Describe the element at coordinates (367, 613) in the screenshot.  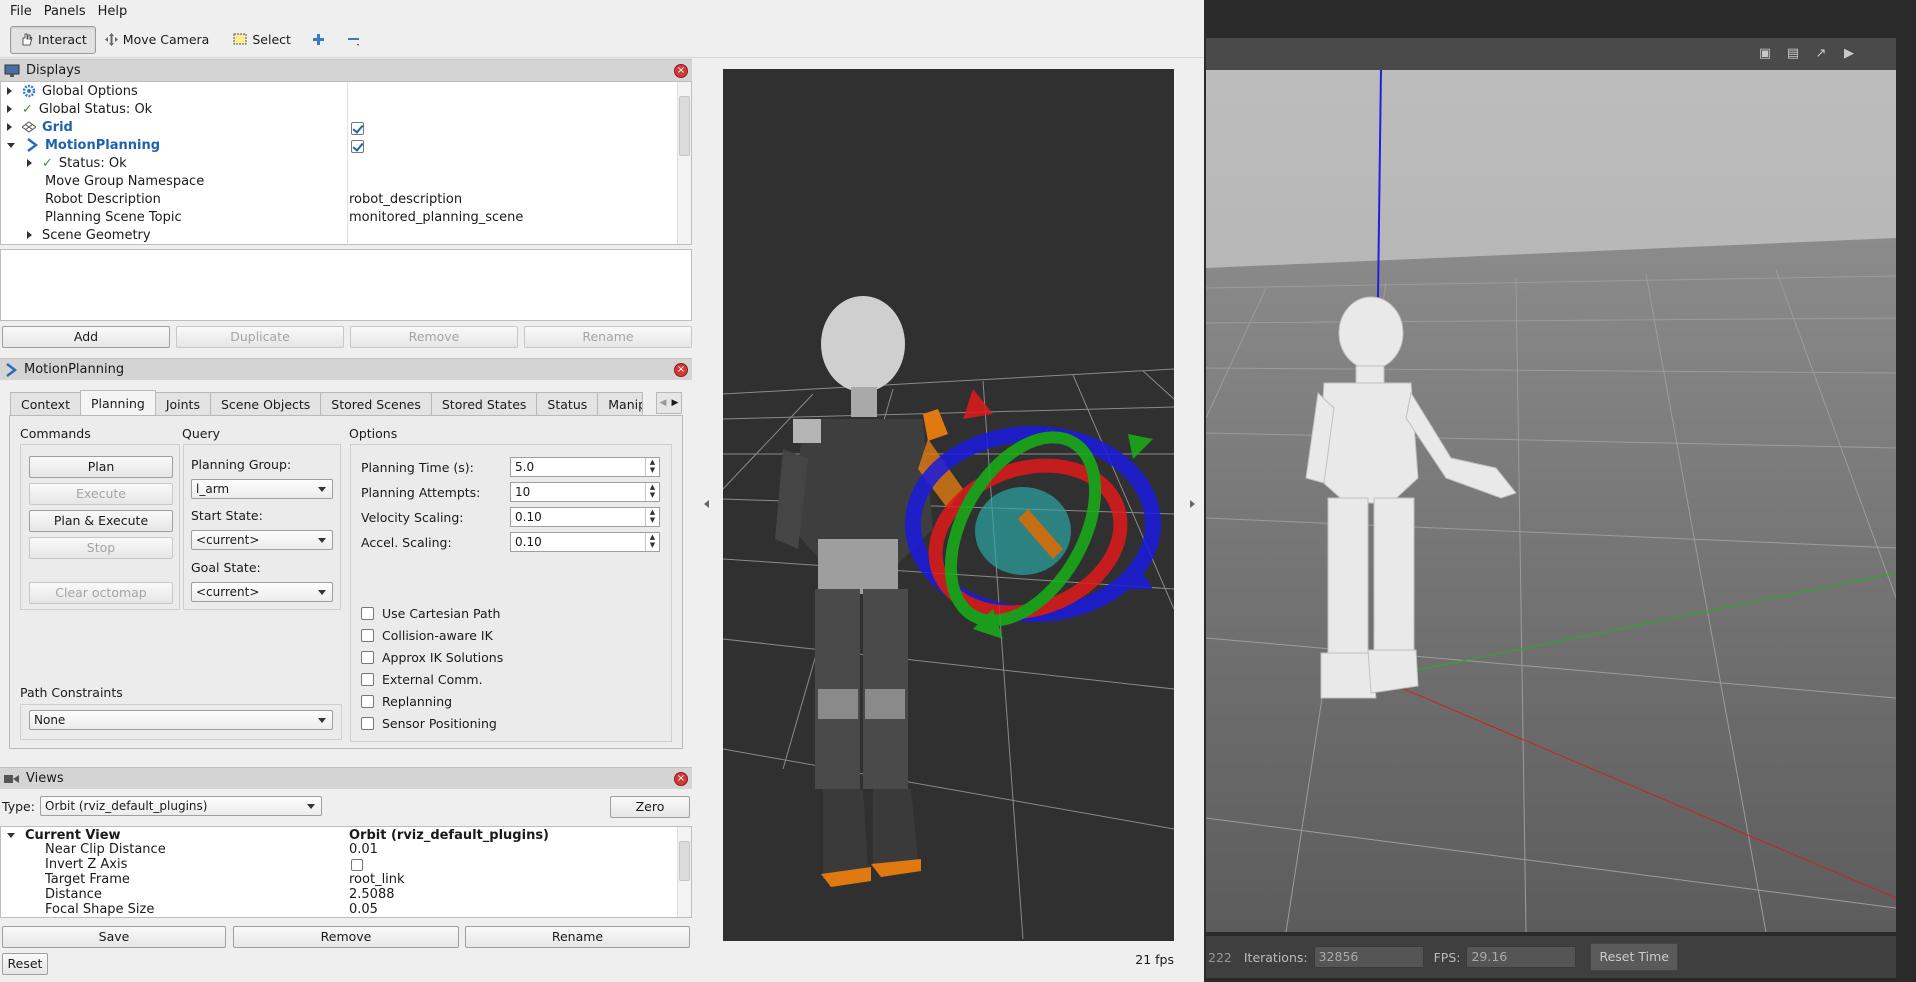
I see `use-cartesian-path-checkbox` at that location.